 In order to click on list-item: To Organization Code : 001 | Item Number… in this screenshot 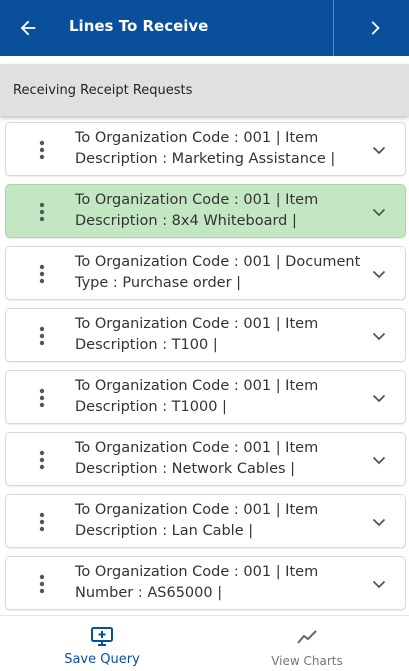, I will do `click(205, 583)`.